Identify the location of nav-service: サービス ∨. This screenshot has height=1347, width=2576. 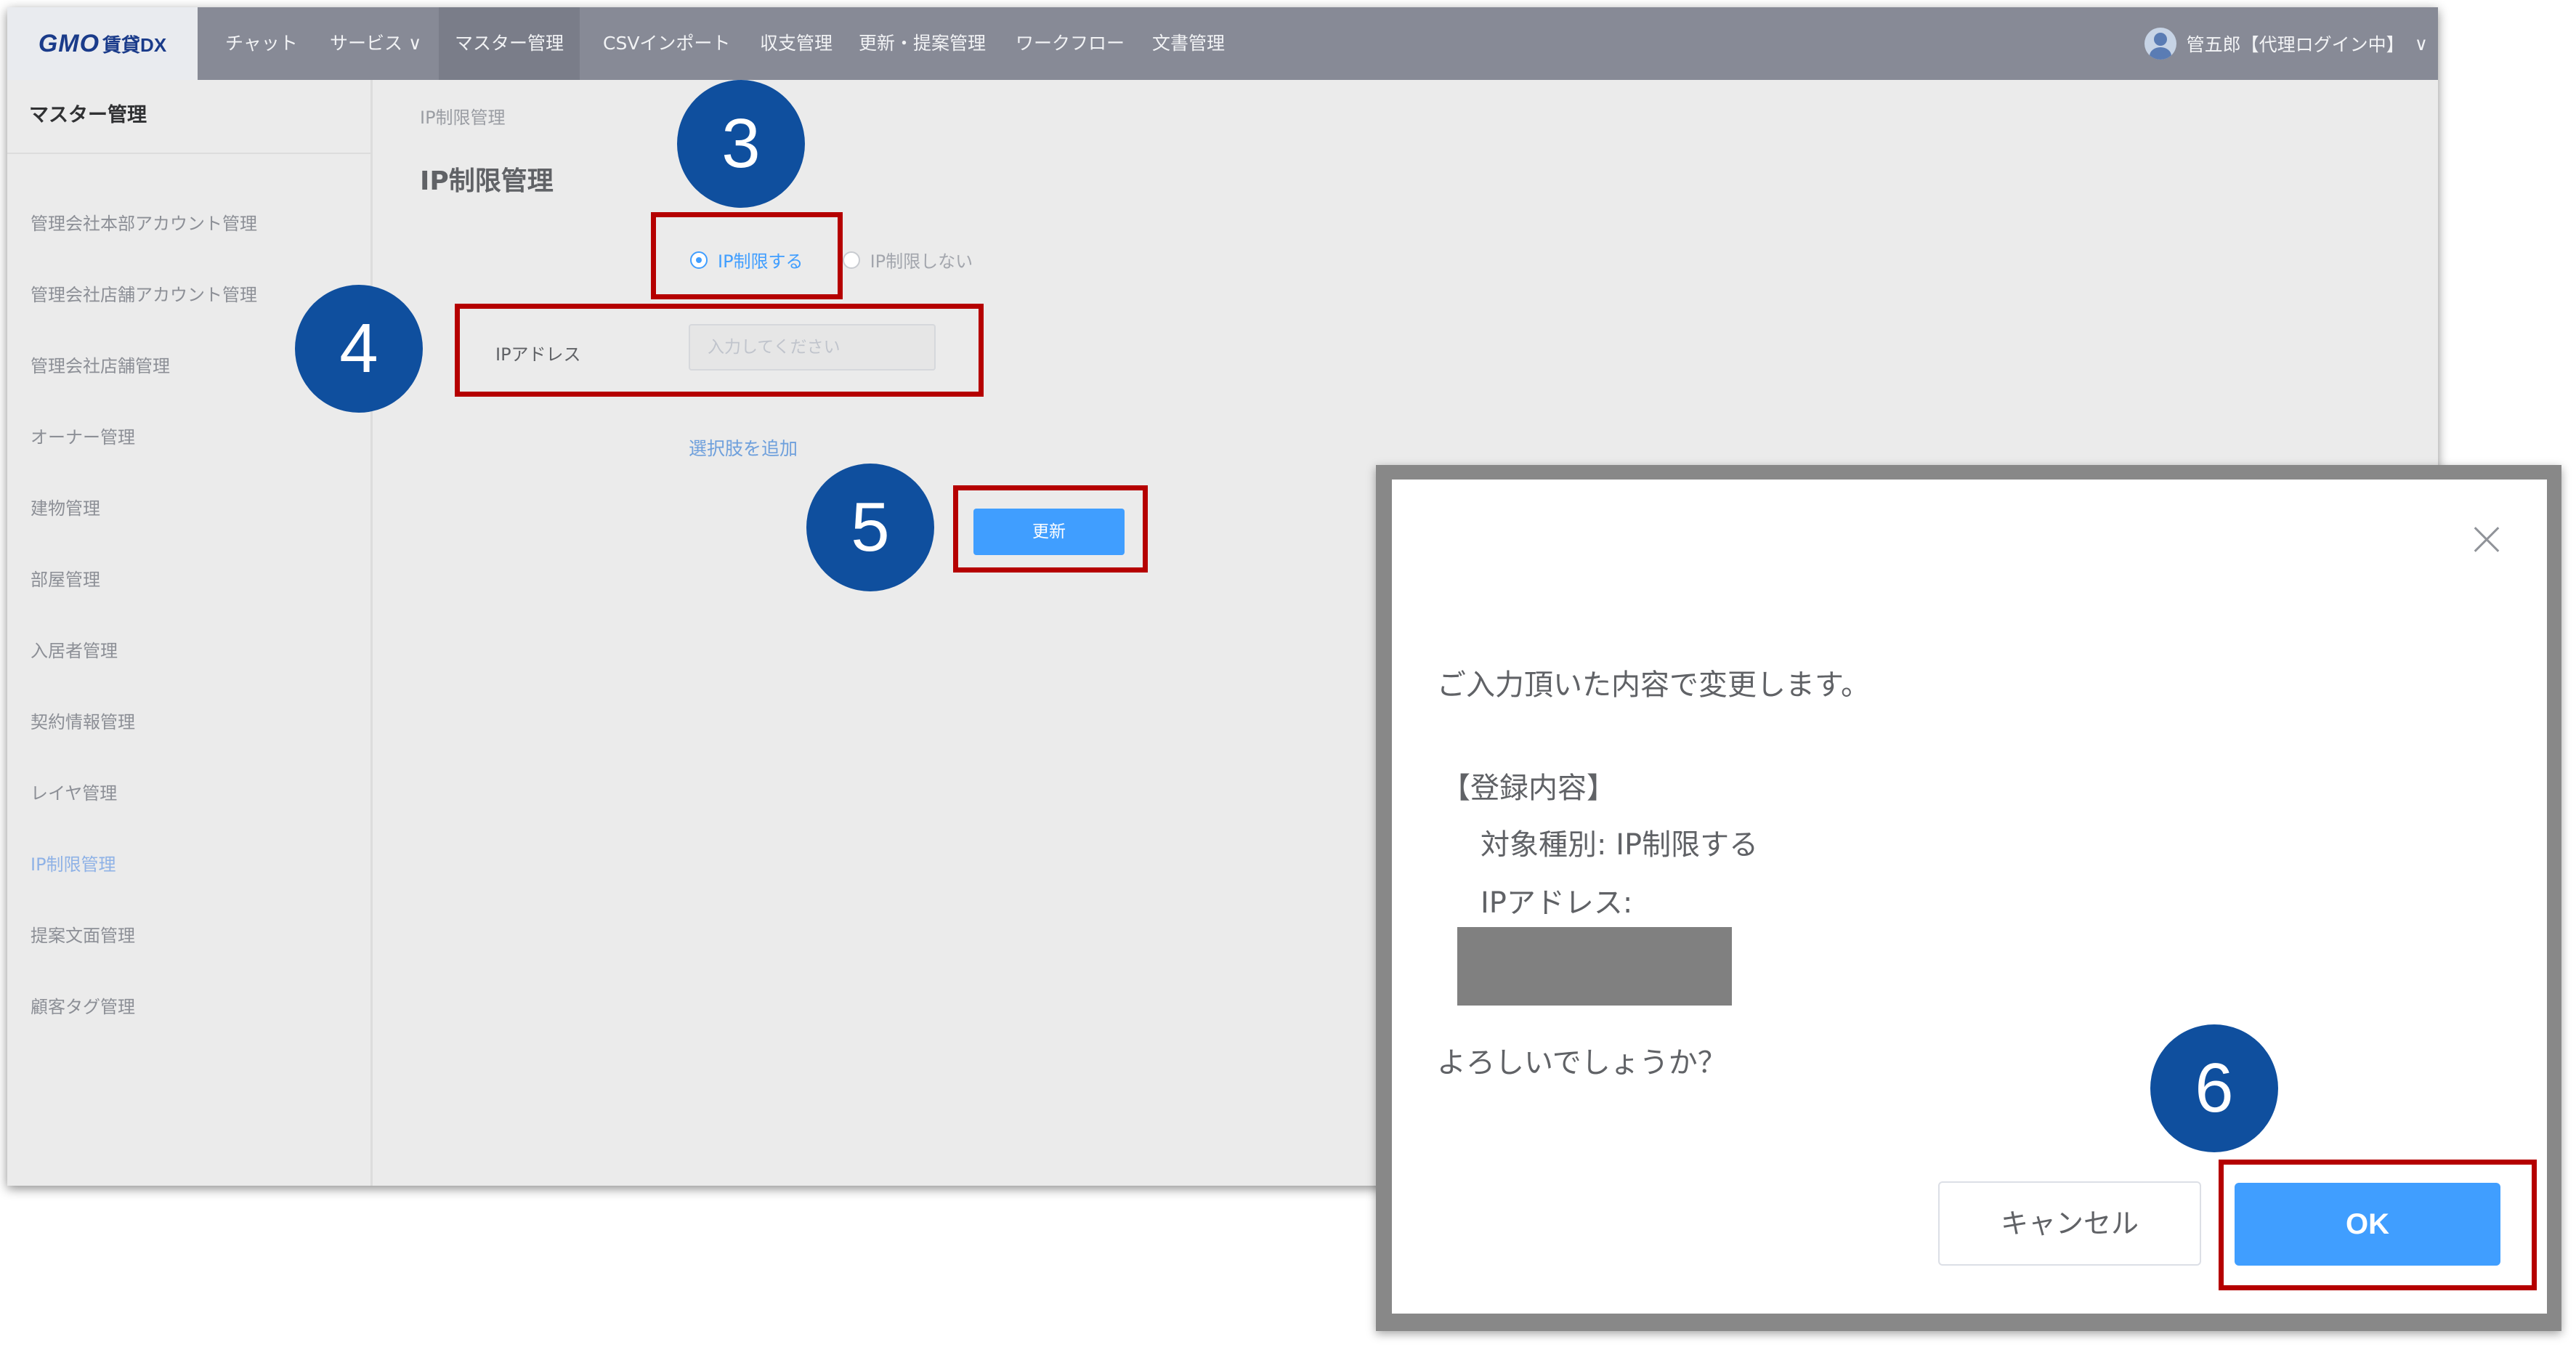
(375, 43).